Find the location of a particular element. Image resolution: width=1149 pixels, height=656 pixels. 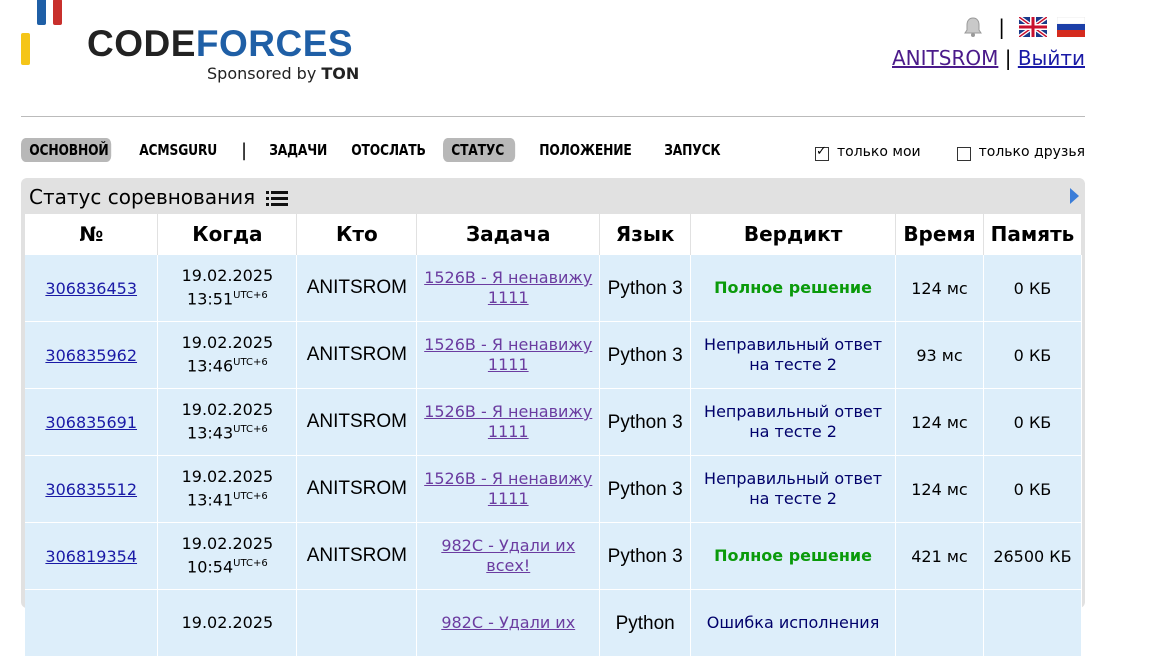

when-cell: 19.02.2025 13:41UTC+6 is located at coordinates (227, 489).